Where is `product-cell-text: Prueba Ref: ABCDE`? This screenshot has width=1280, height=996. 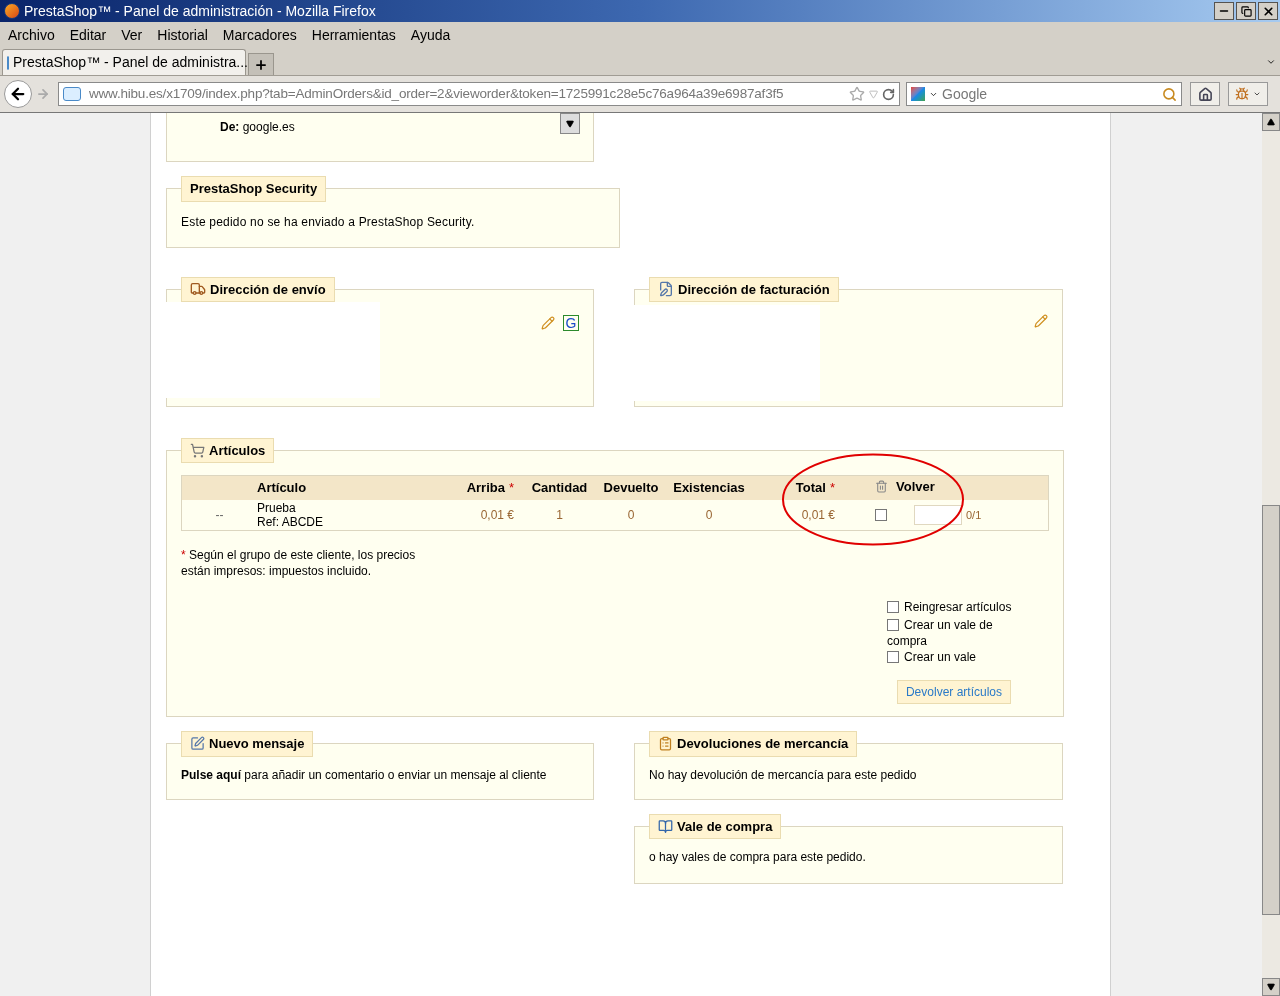 product-cell-text: Prueba Ref: ABCDE is located at coordinates (291, 515).